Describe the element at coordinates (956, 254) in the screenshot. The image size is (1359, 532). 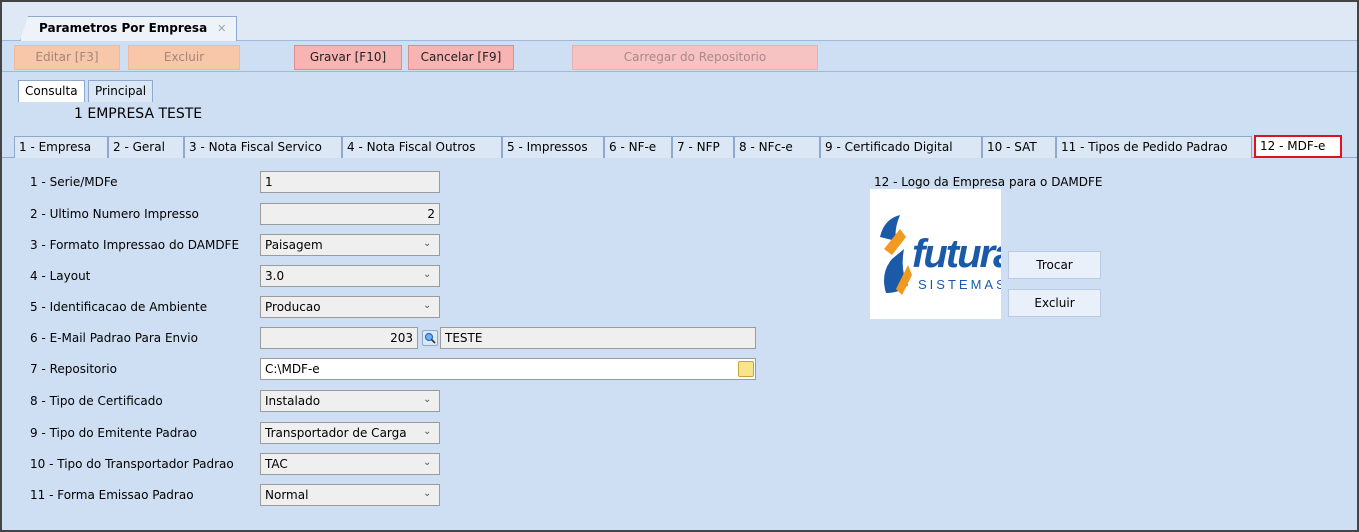
I see `logo-brand-text: futura` at that location.